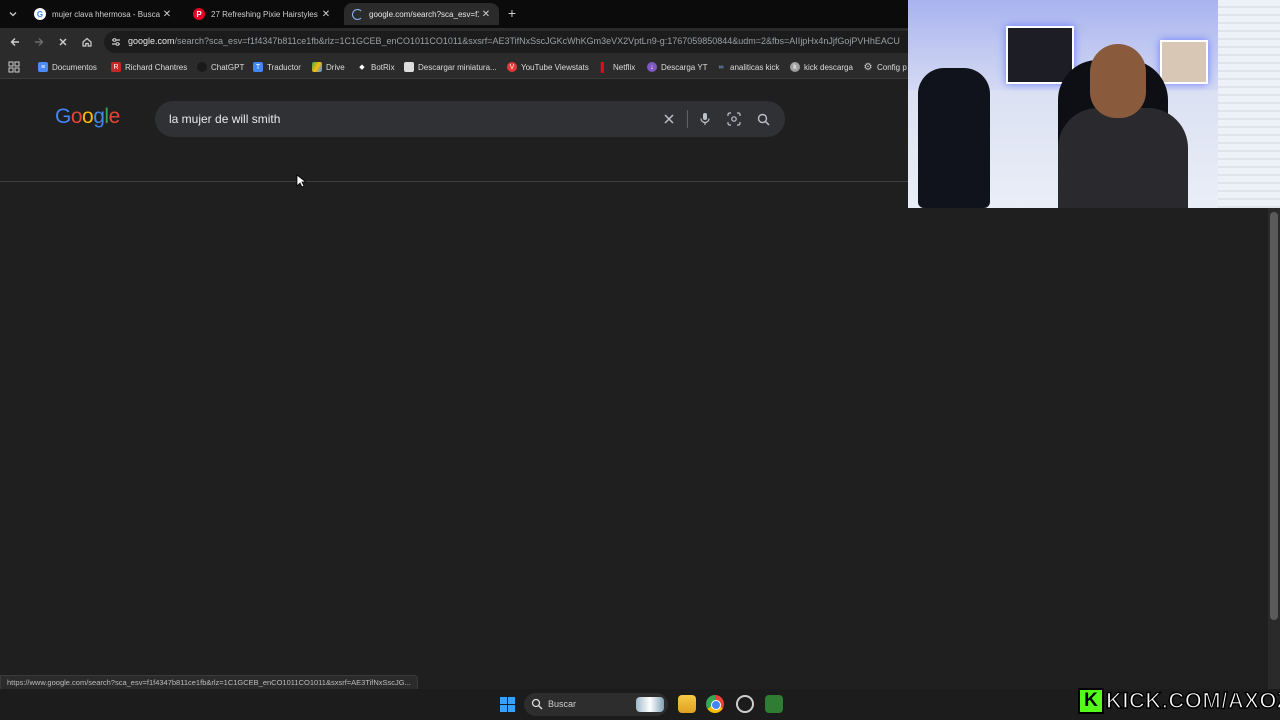 Image resolution: width=1280 pixels, height=720 pixels. Describe the element at coordinates (220, 67) in the screenshot. I see `bookmark-chatgpt: ChatGPT` at that location.